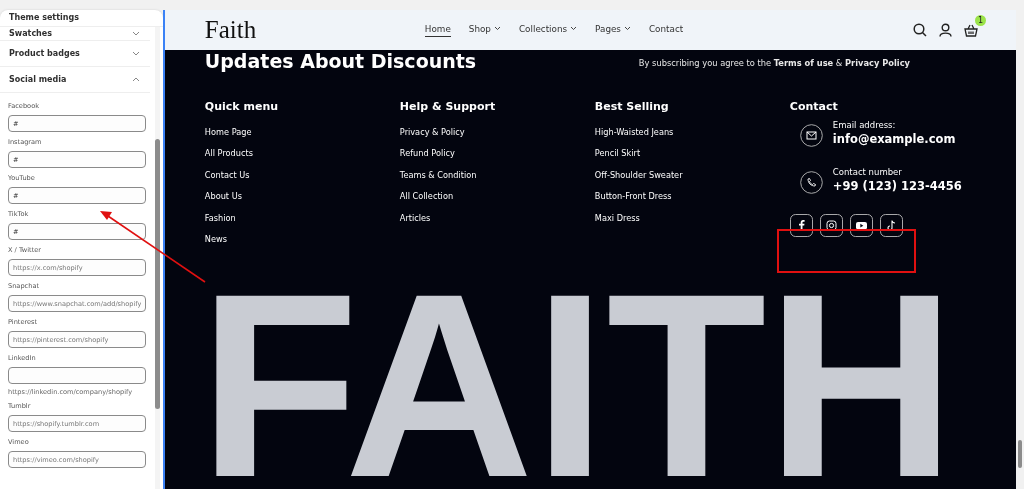 The height and width of the screenshot is (489, 1024). What do you see at coordinates (864, 125) in the screenshot?
I see `contact-label: Email address:` at bounding box center [864, 125].